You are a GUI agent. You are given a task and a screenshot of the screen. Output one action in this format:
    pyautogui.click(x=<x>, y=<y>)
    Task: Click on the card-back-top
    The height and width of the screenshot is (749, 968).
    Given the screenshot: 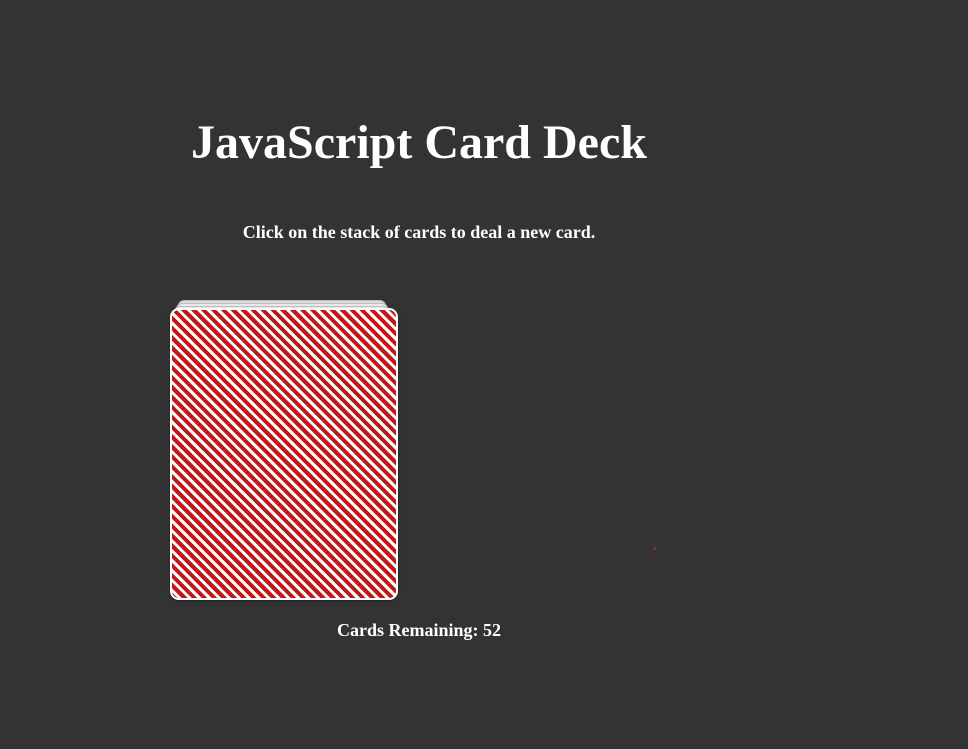 What is the action you would take?
    pyautogui.click(x=284, y=454)
    